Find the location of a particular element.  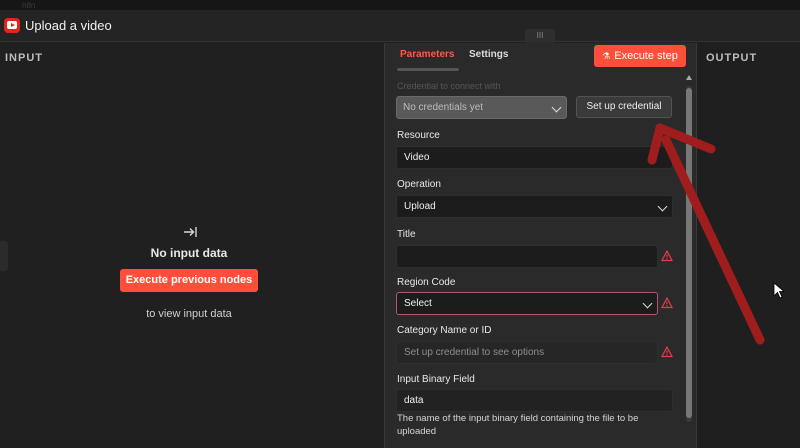

flask-icon: ⚗ is located at coordinates (606, 56).